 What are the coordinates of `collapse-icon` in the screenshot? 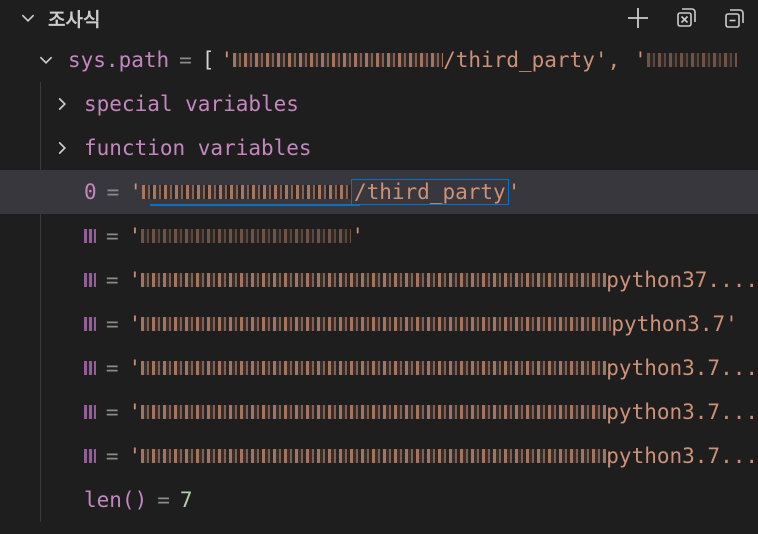 It's located at (686, 17).